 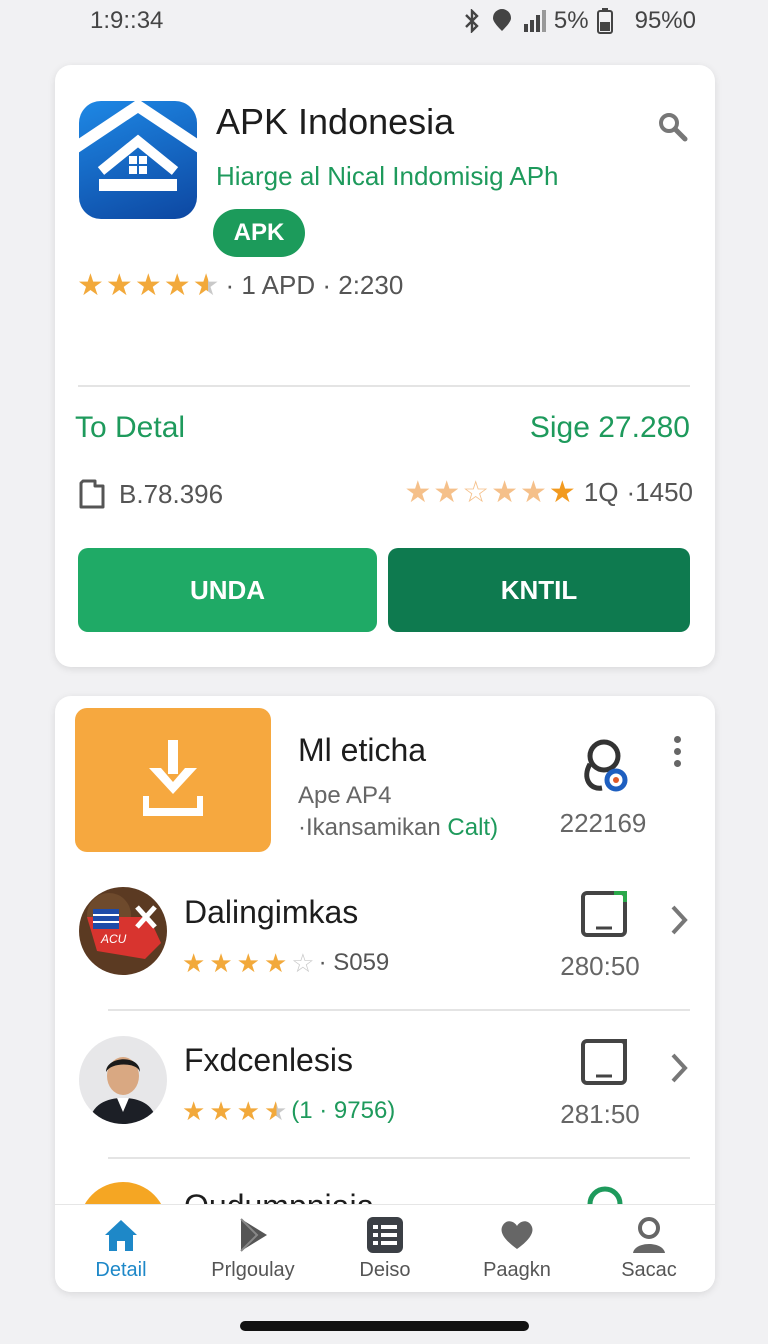 I want to click on review-total: ·1450, so click(x=660, y=492).